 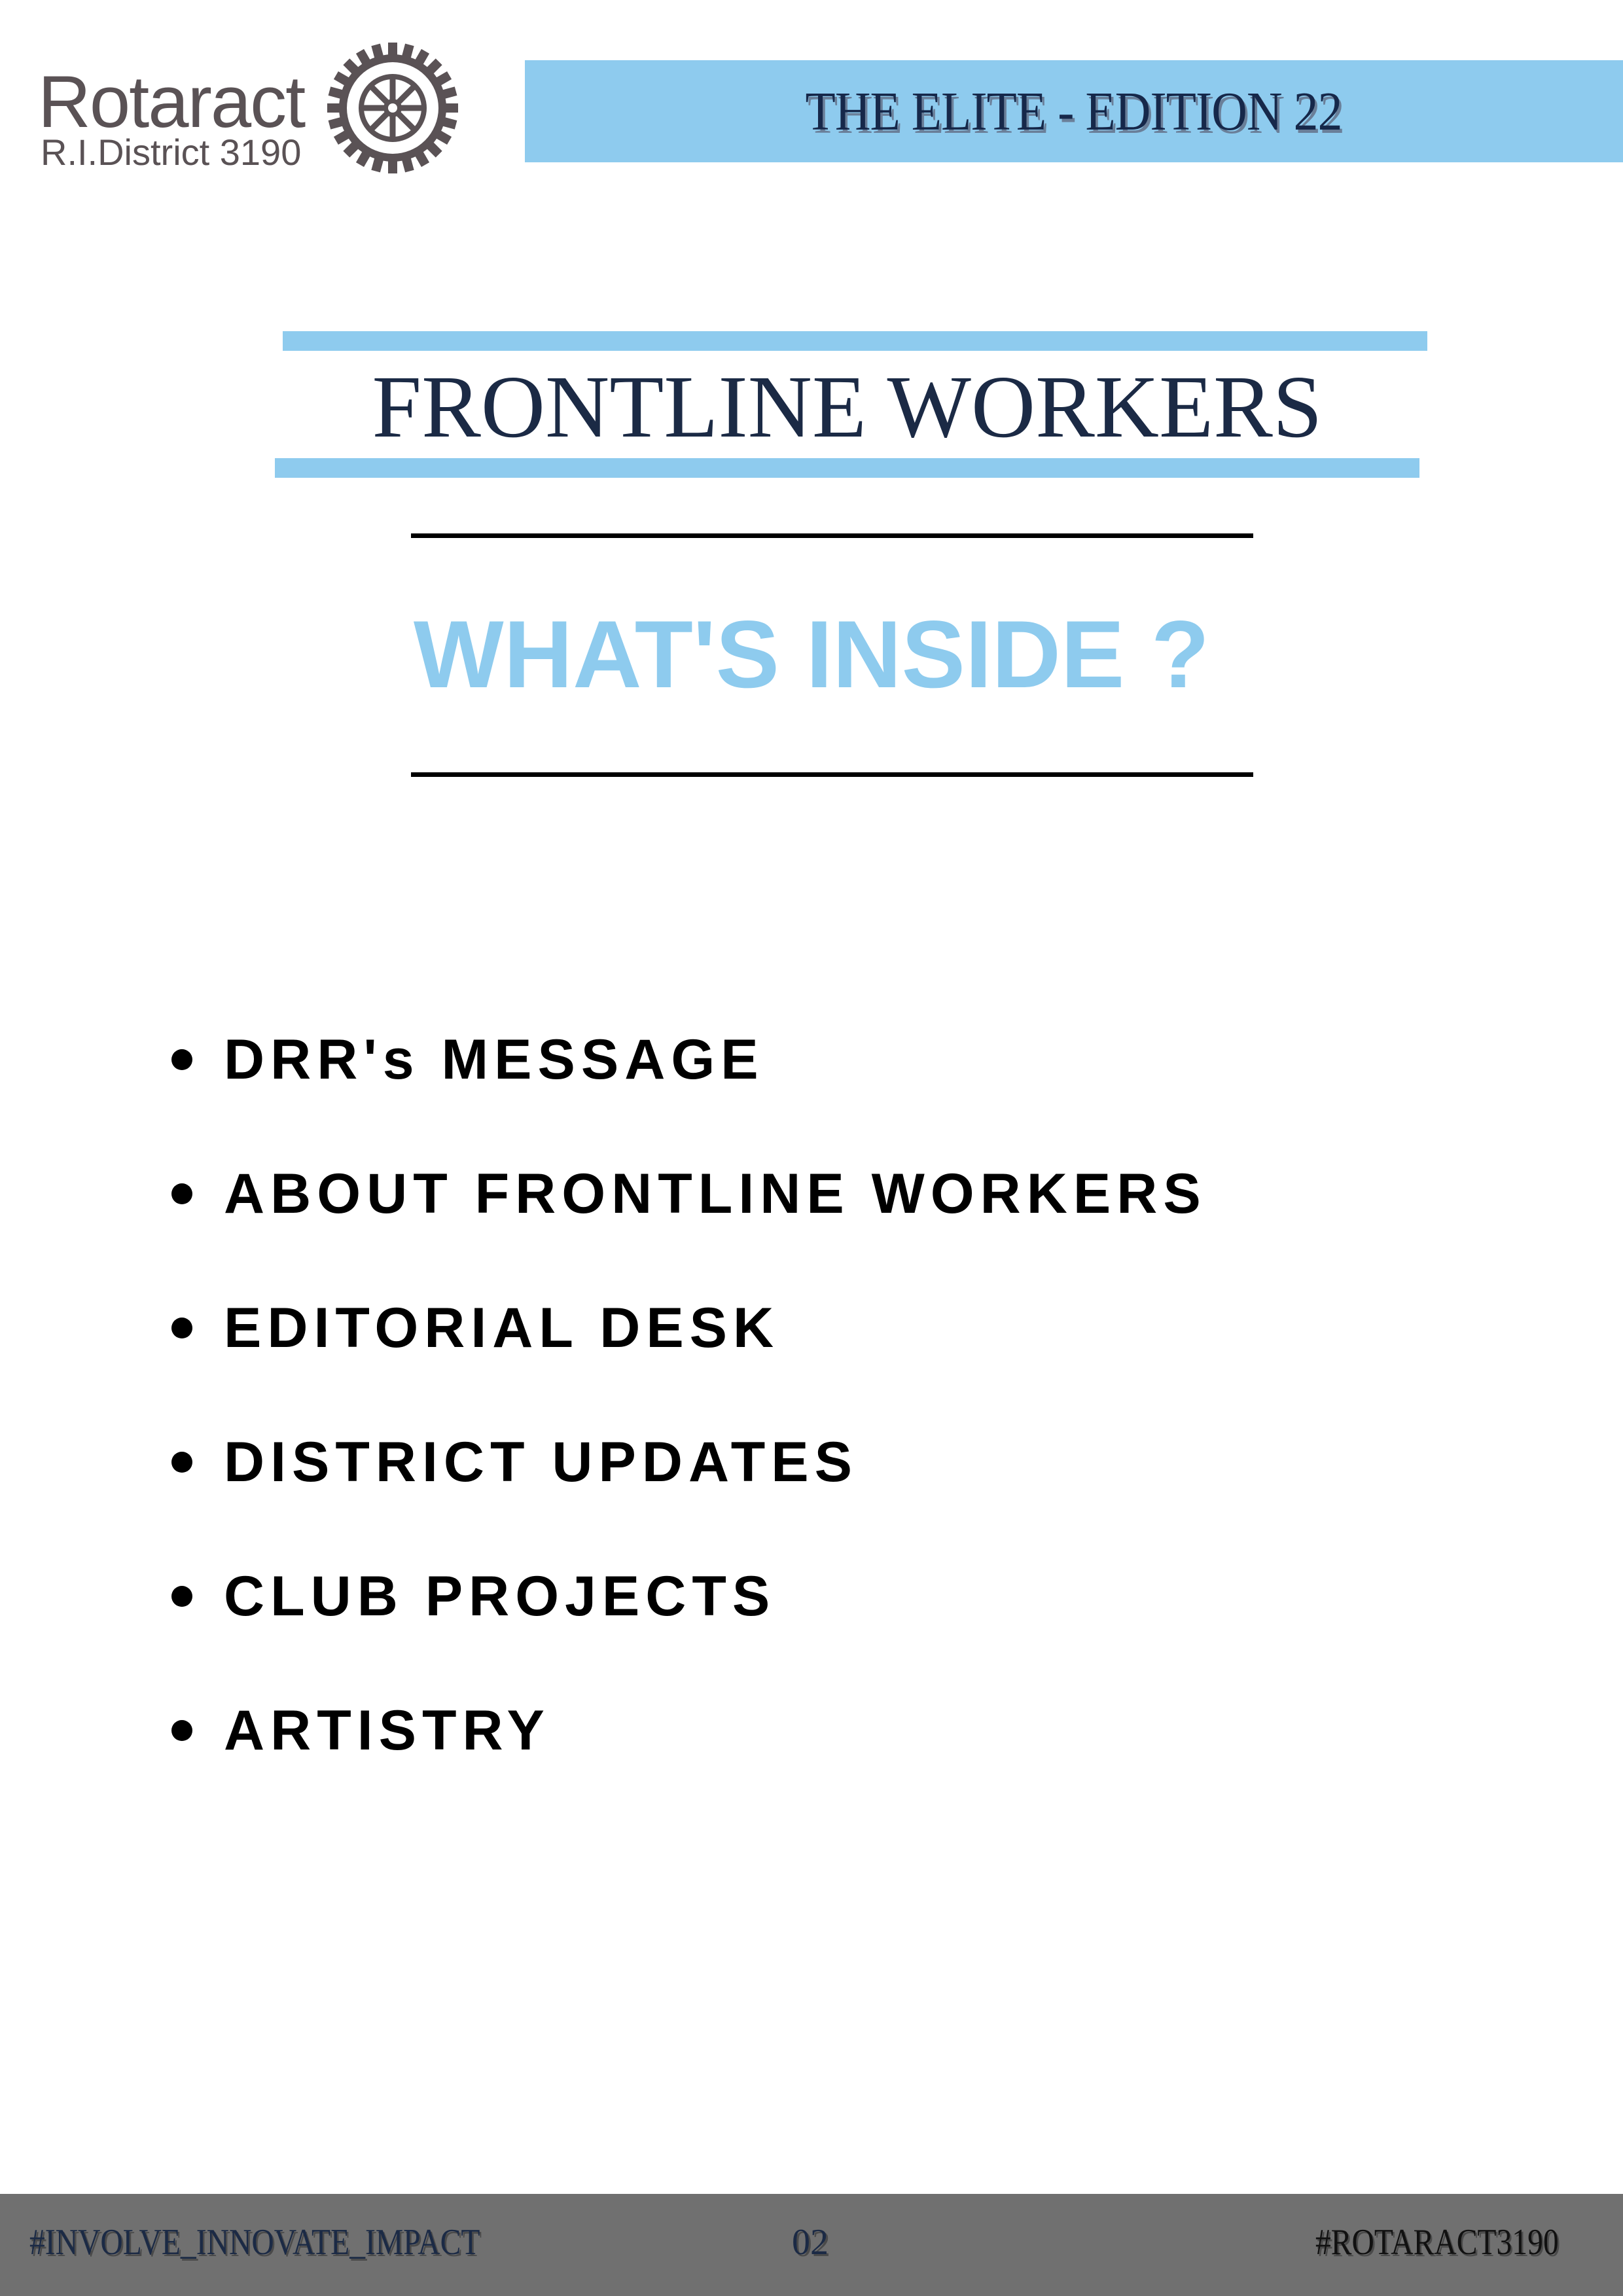 I want to click on footer-hashtag-right: #ROTARACT3190, so click(x=1437, y=2242).